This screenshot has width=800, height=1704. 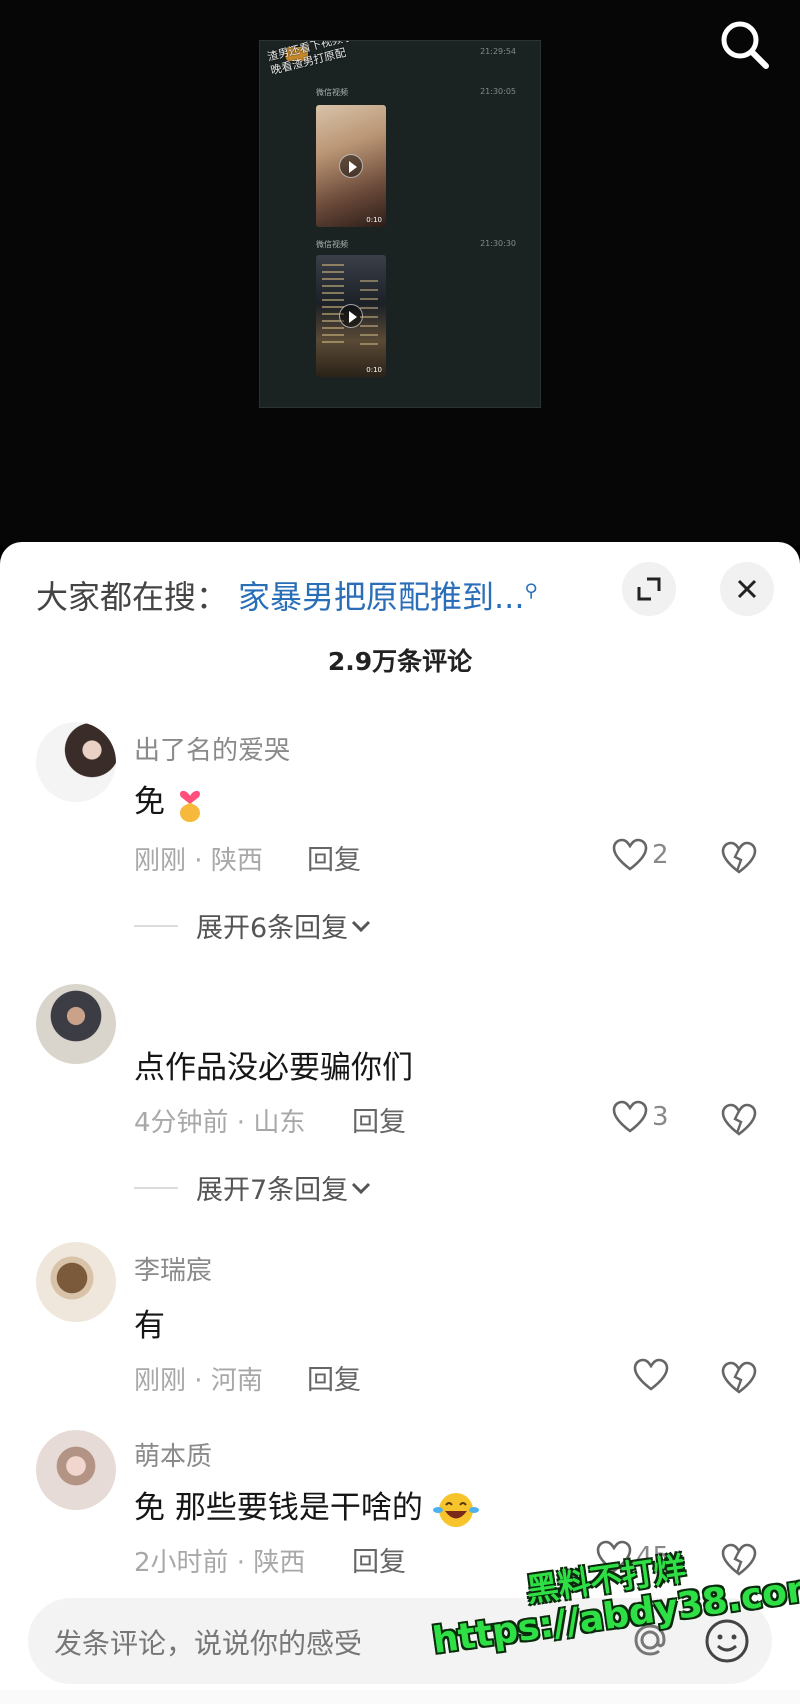 I want to click on search-icon, so click(x=745, y=45).